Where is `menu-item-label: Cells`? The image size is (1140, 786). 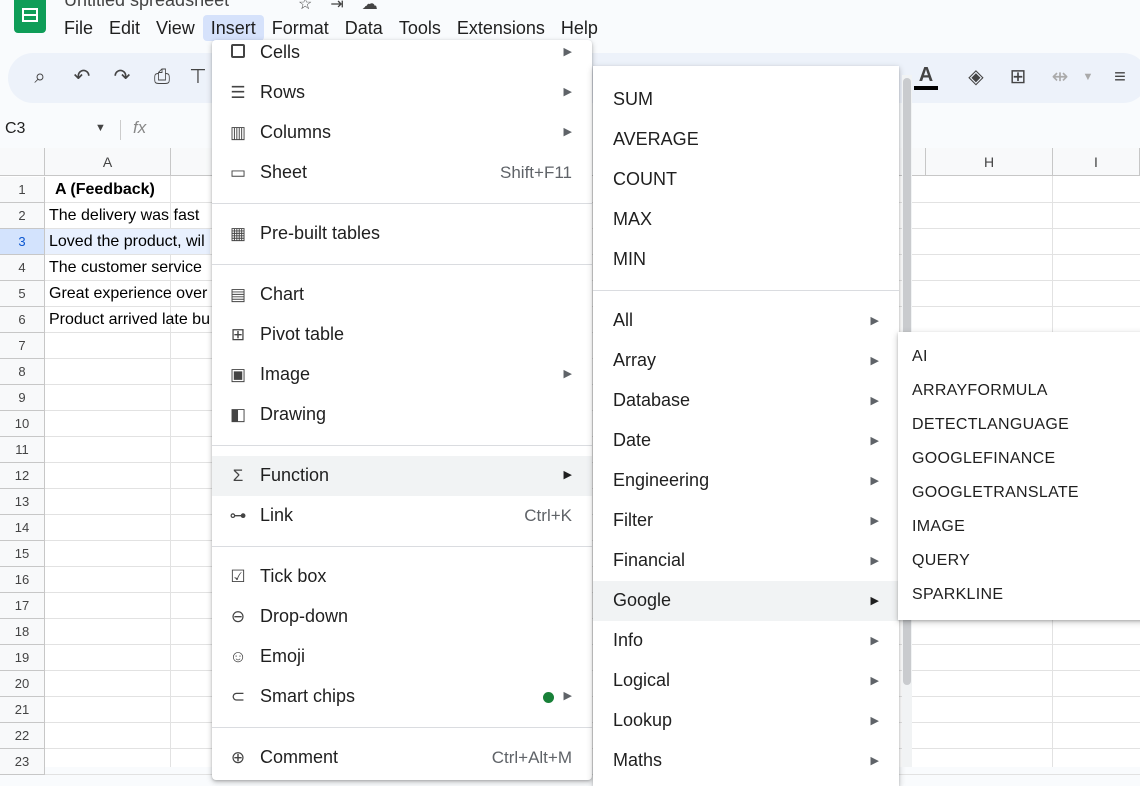 menu-item-label: Cells is located at coordinates (280, 52).